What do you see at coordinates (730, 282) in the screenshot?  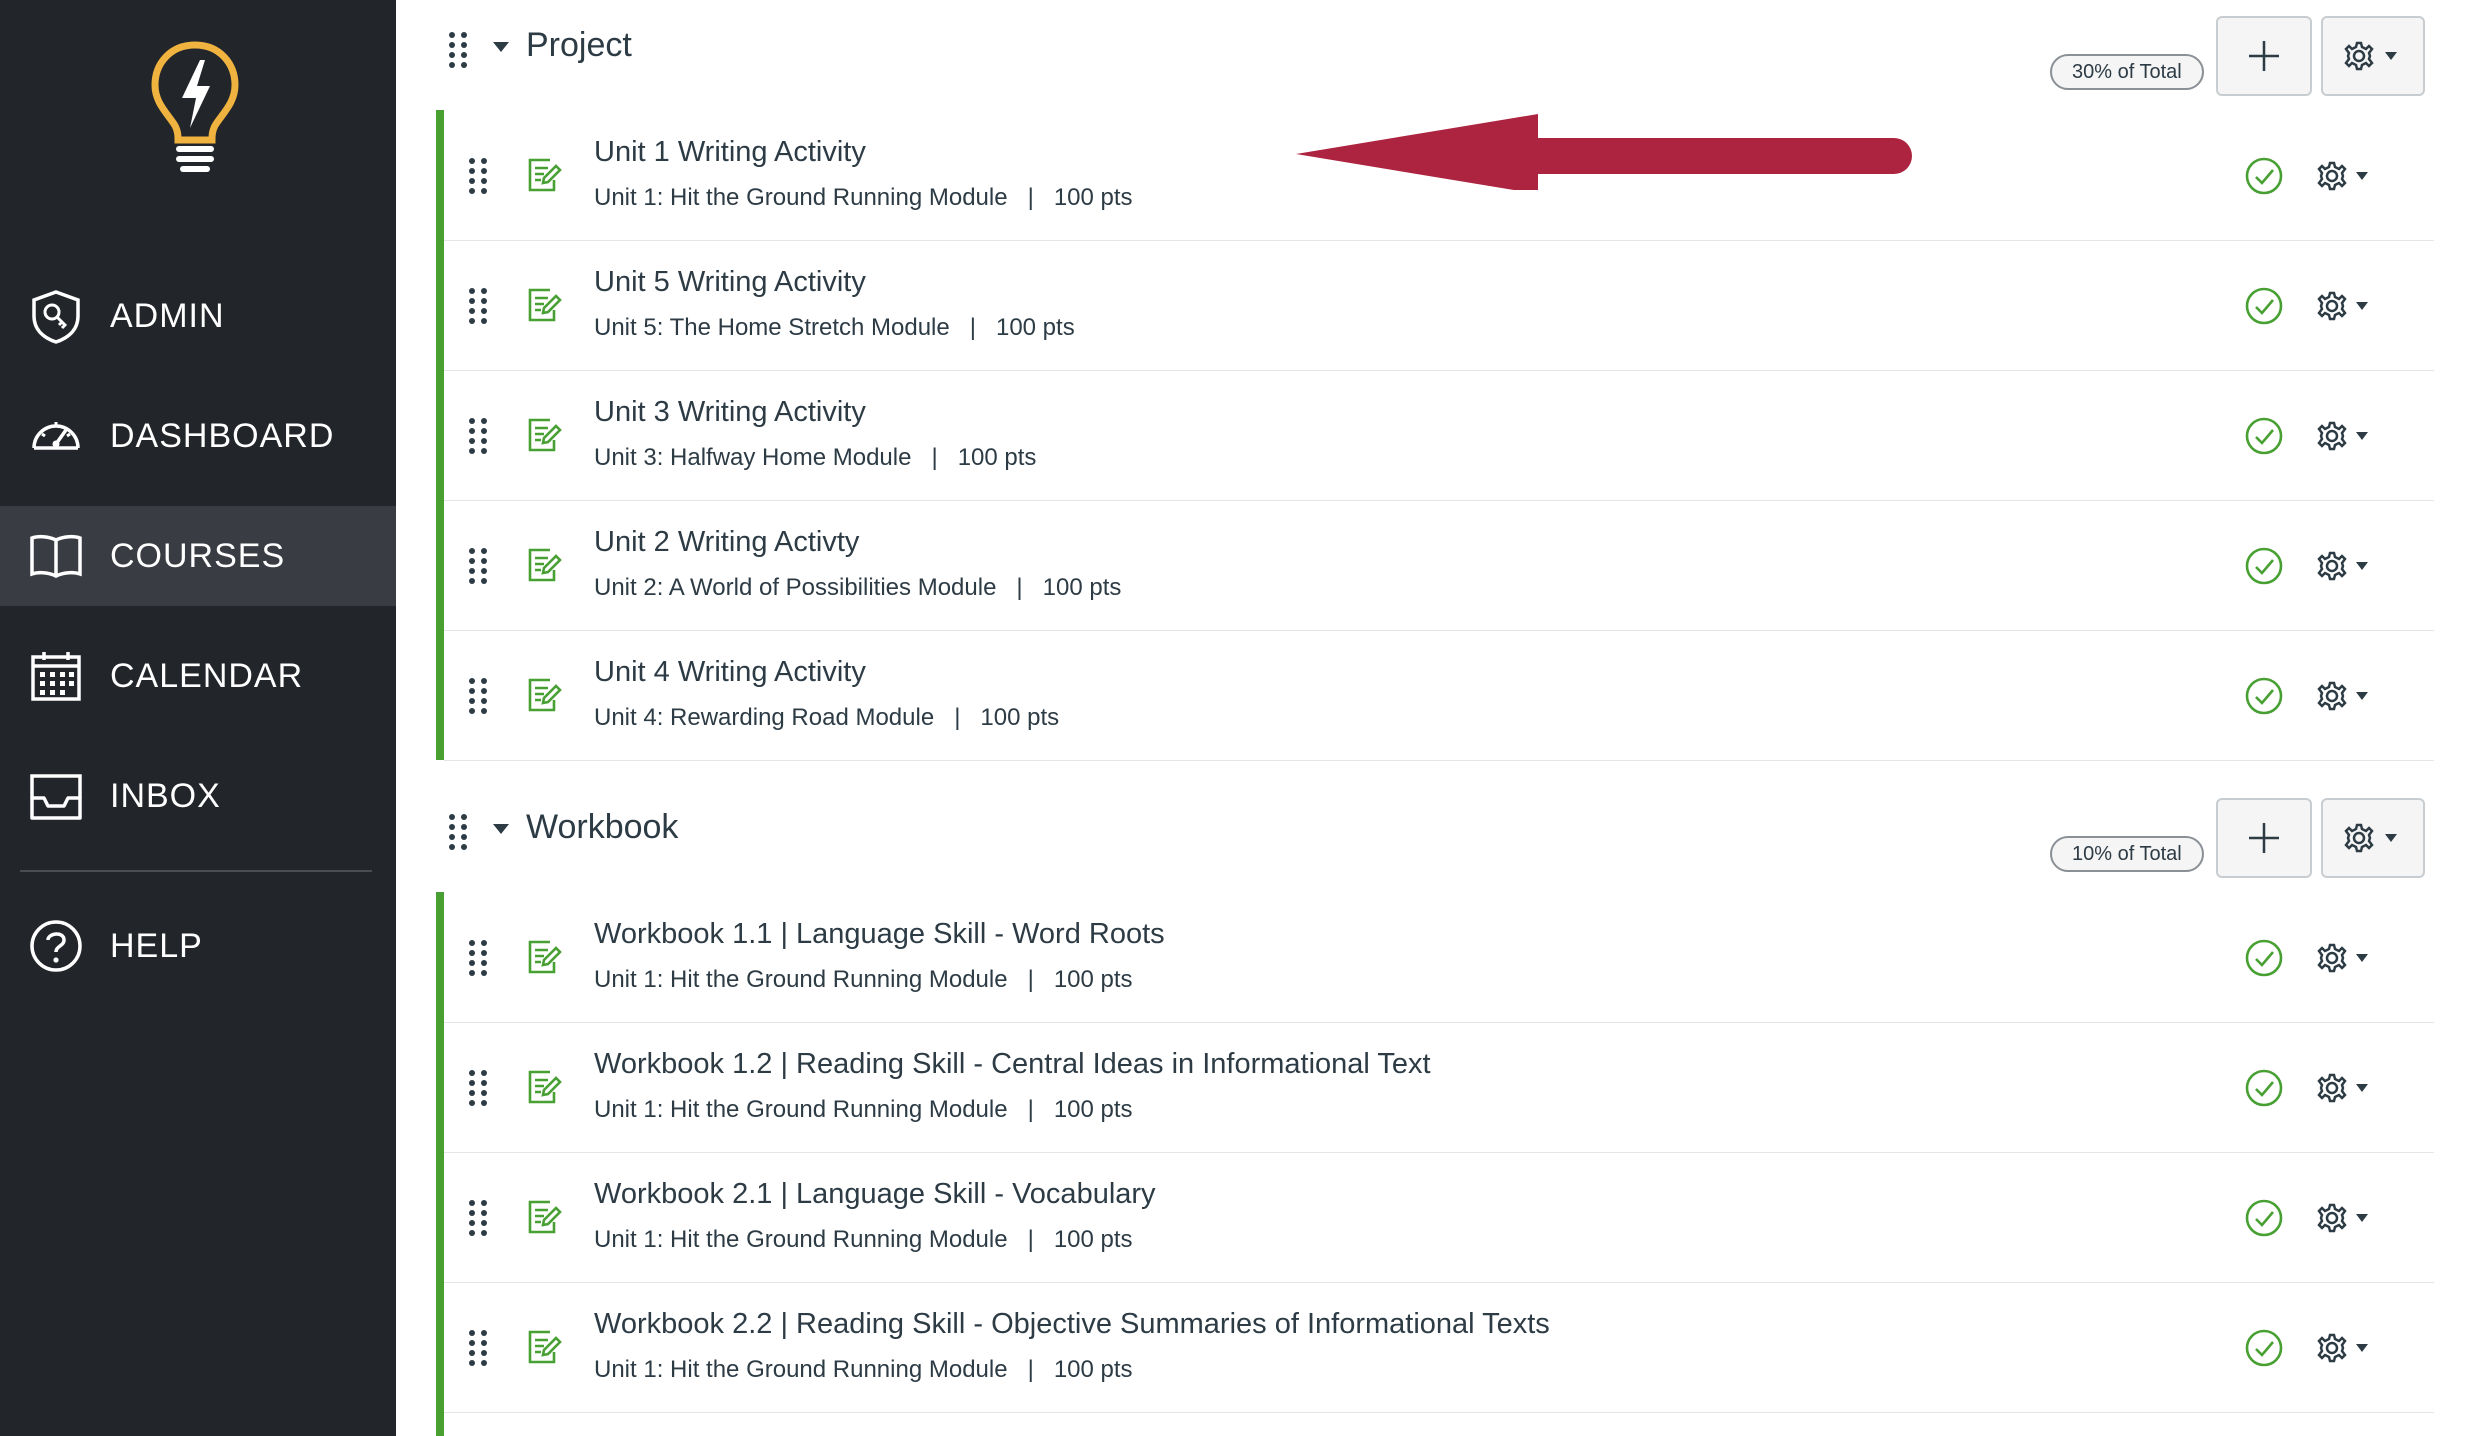 I see `assignment-title-link: Unit 5 Writing Activity` at bounding box center [730, 282].